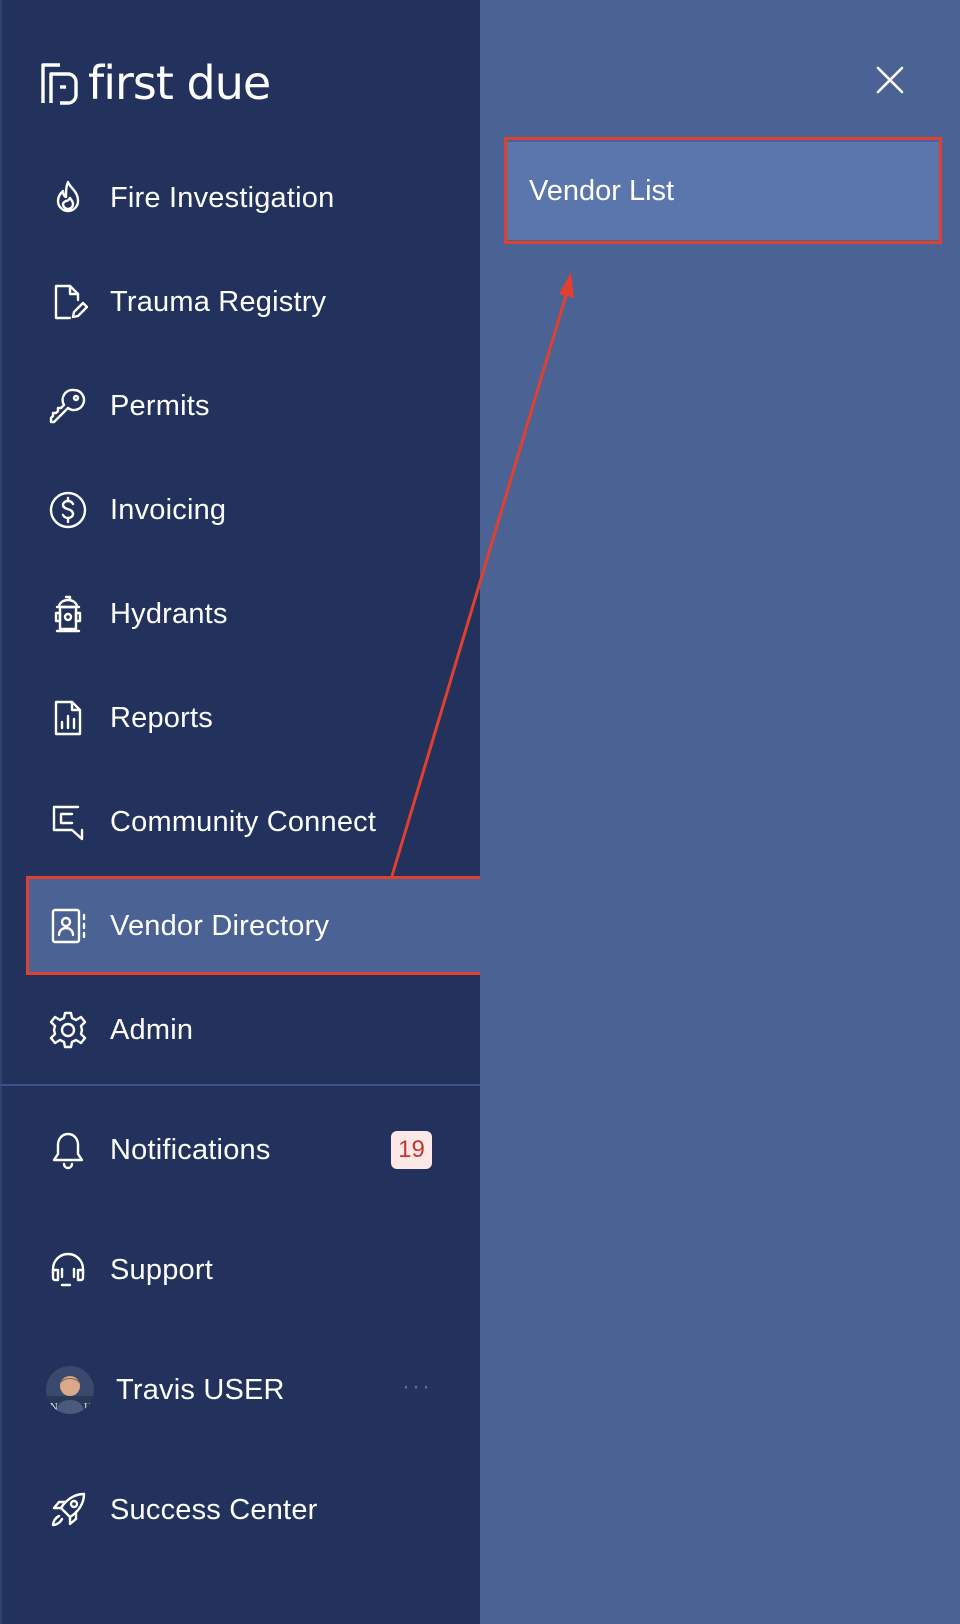 This screenshot has width=960, height=1624. What do you see at coordinates (88, 1408) in the screenshot?
I see `svg-text: U` at bounding box center [88, 1408].